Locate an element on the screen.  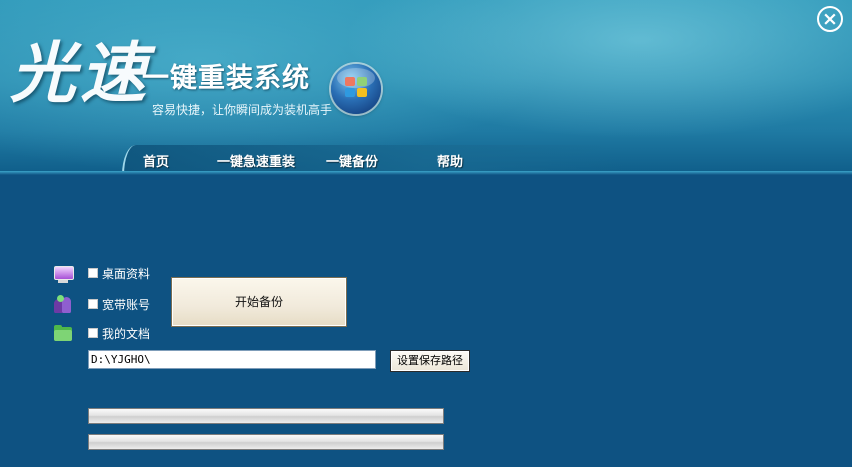
nav-item-help: 帮助 is located at coordinates (450, 160).